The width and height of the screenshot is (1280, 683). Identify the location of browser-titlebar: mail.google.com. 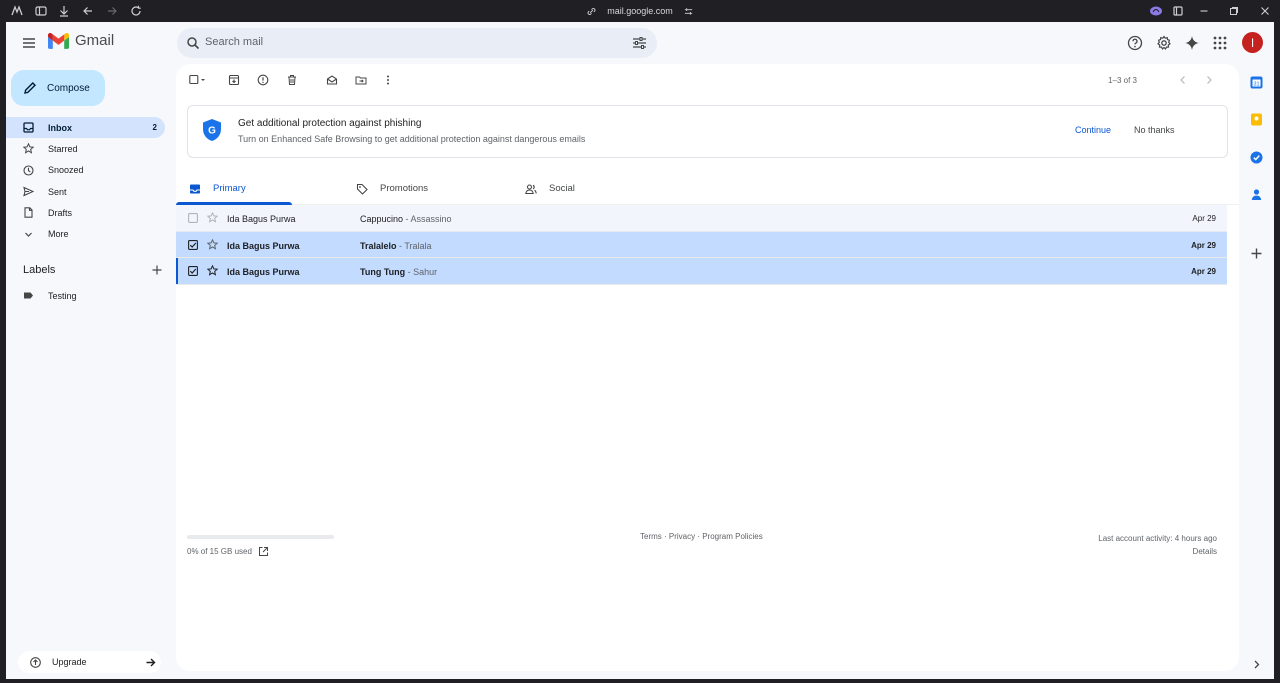
(640, 11).